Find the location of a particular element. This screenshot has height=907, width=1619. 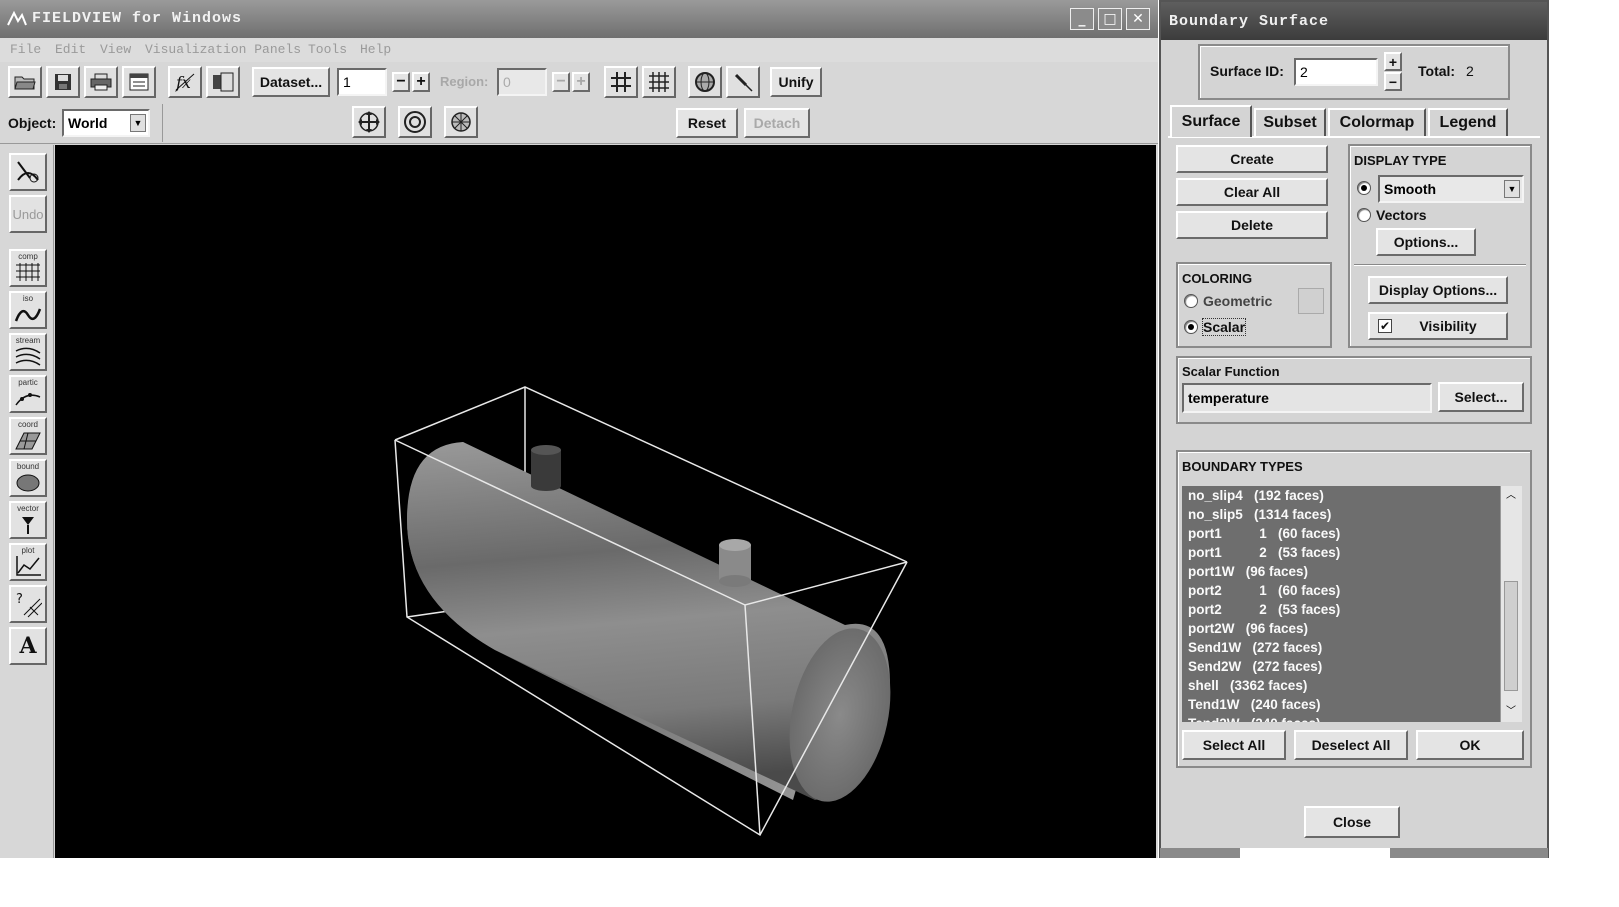

bound-label: bound is located at coordinates (28, 466).